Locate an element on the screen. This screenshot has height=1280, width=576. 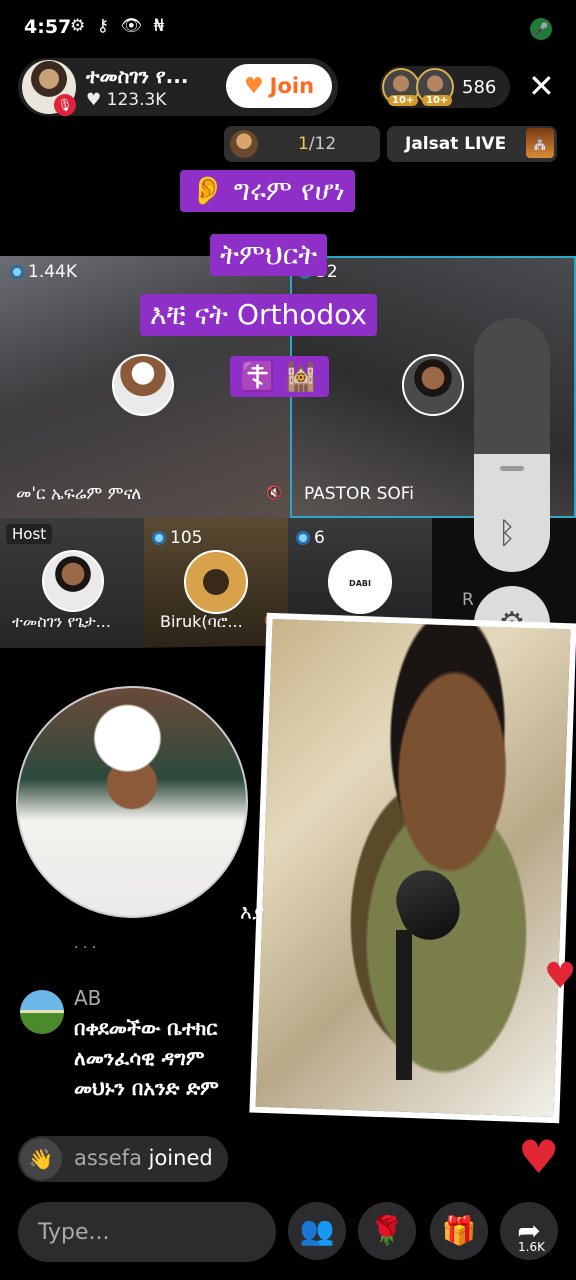
join-notice-text: assefa joined is located at coordinates (143, 1158).